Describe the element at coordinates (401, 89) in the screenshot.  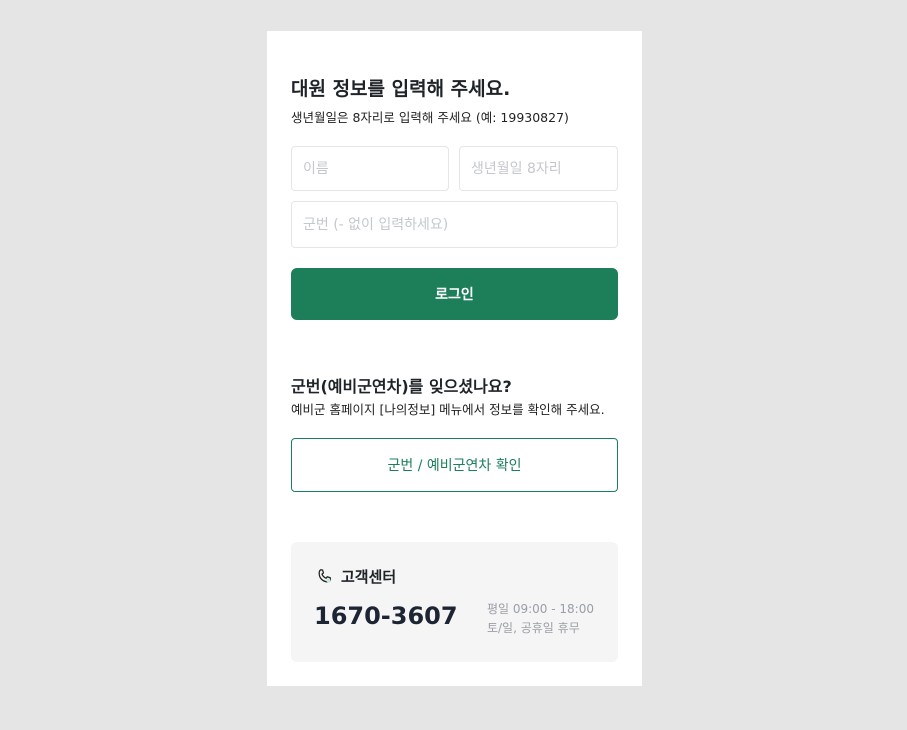
I see `form-title: 대원 정보를 입력해 주세요.` at that location.